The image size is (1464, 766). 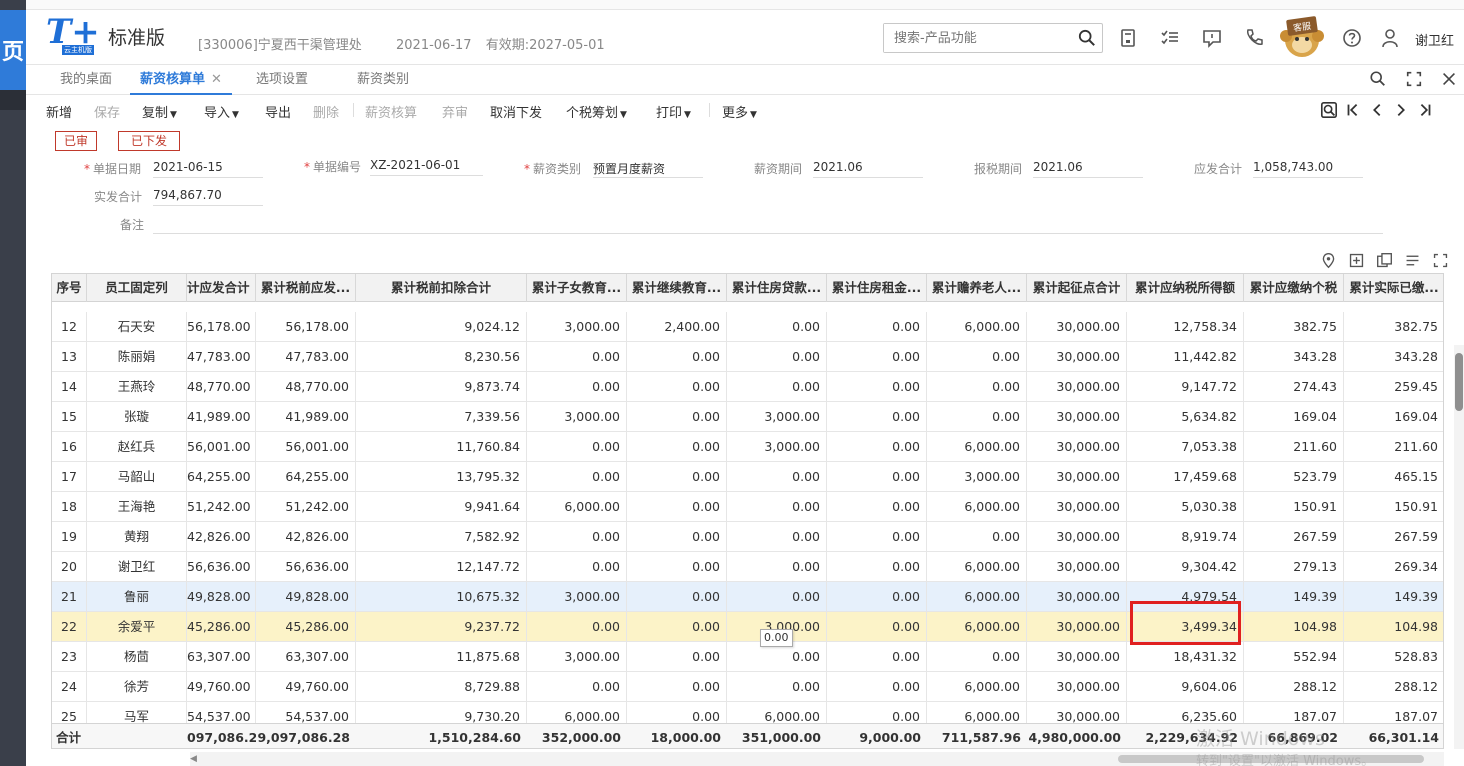 What do you see at coordinates (137, 687) in the screenshot?
I see `employee-name-cell: 徐芳` at bounding box center [137, 687].